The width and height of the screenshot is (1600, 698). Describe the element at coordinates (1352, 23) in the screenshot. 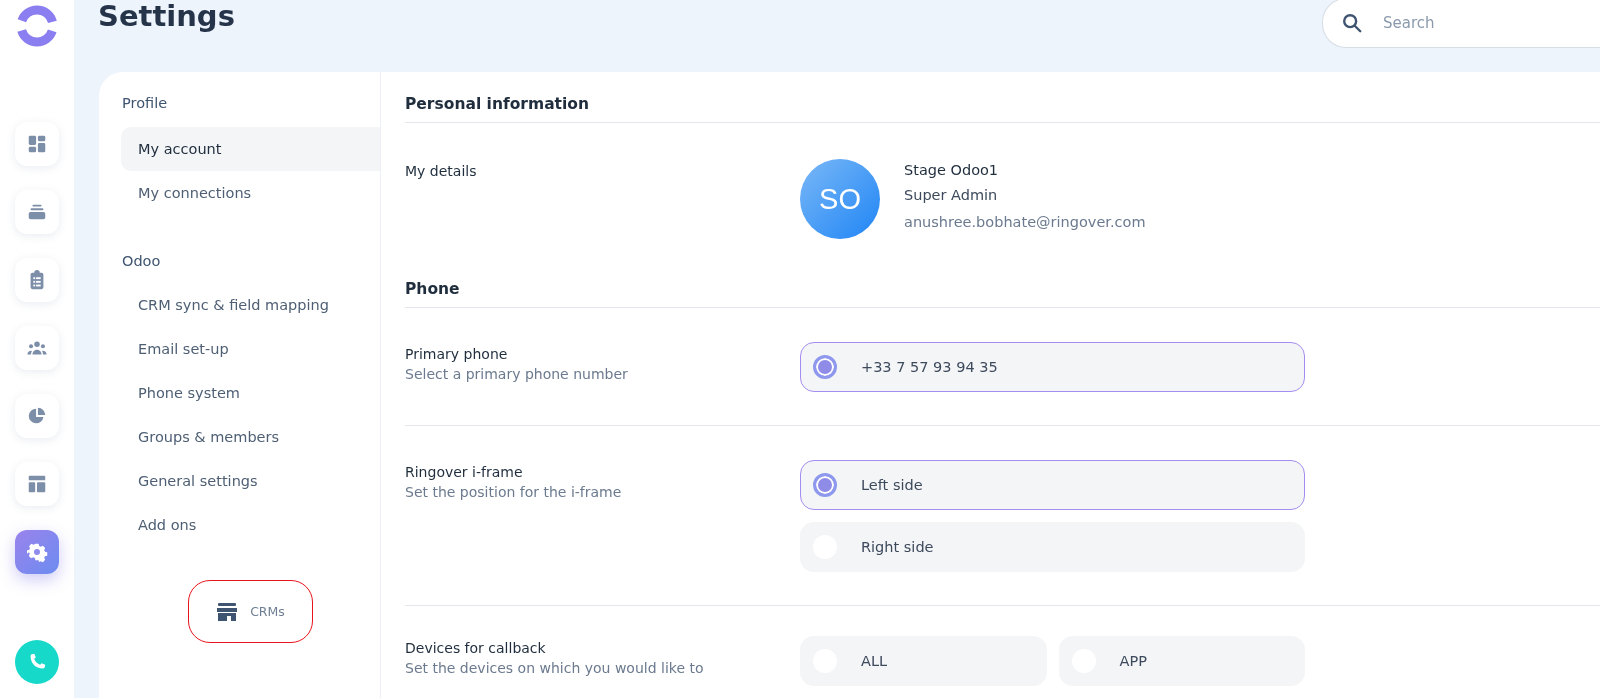

I see `search-icon` at that location.